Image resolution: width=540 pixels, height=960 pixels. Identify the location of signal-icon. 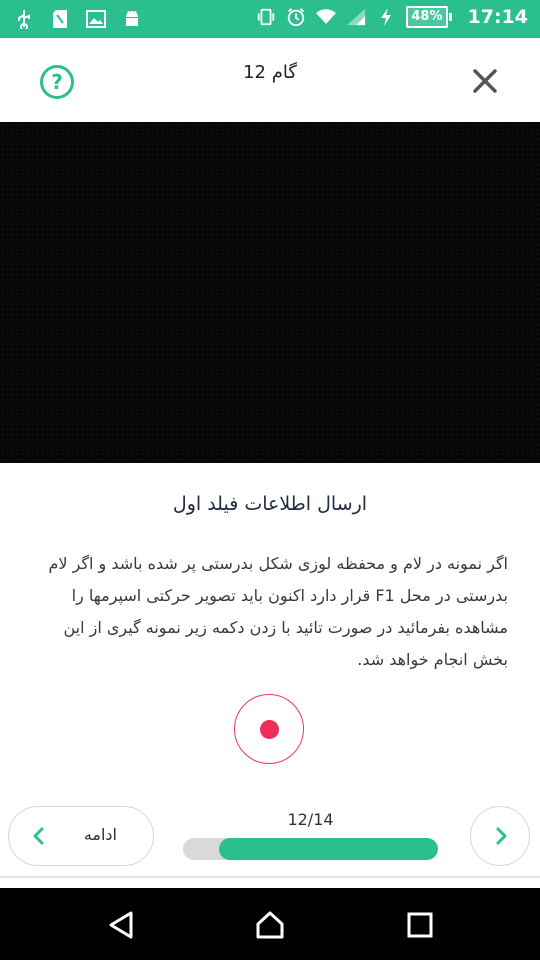
(356, 17).